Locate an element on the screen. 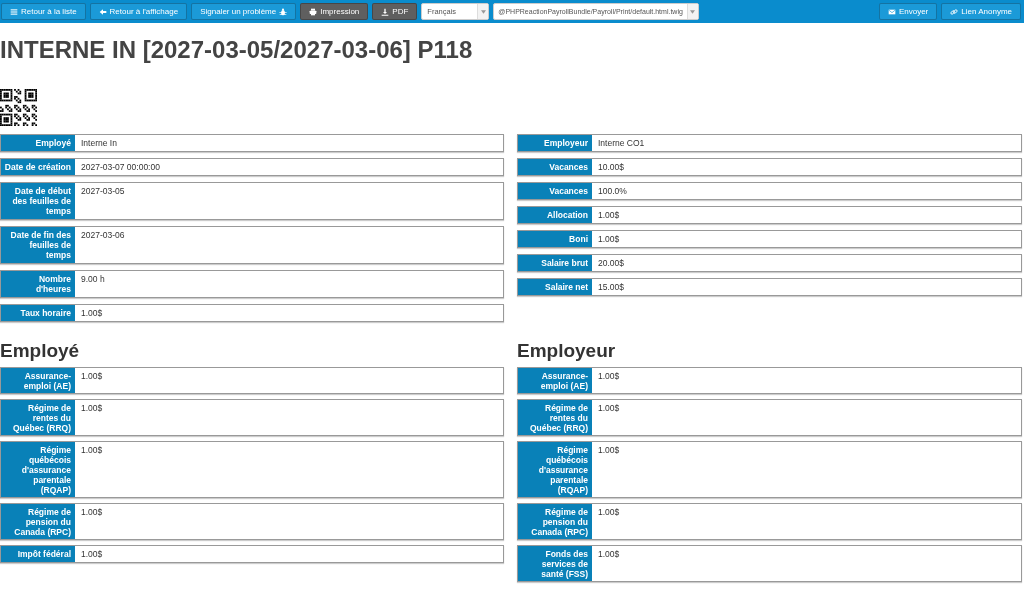 This screenshot has width=1024, height=589. field-label: Taux horaire is located at coordinates (38, 313).